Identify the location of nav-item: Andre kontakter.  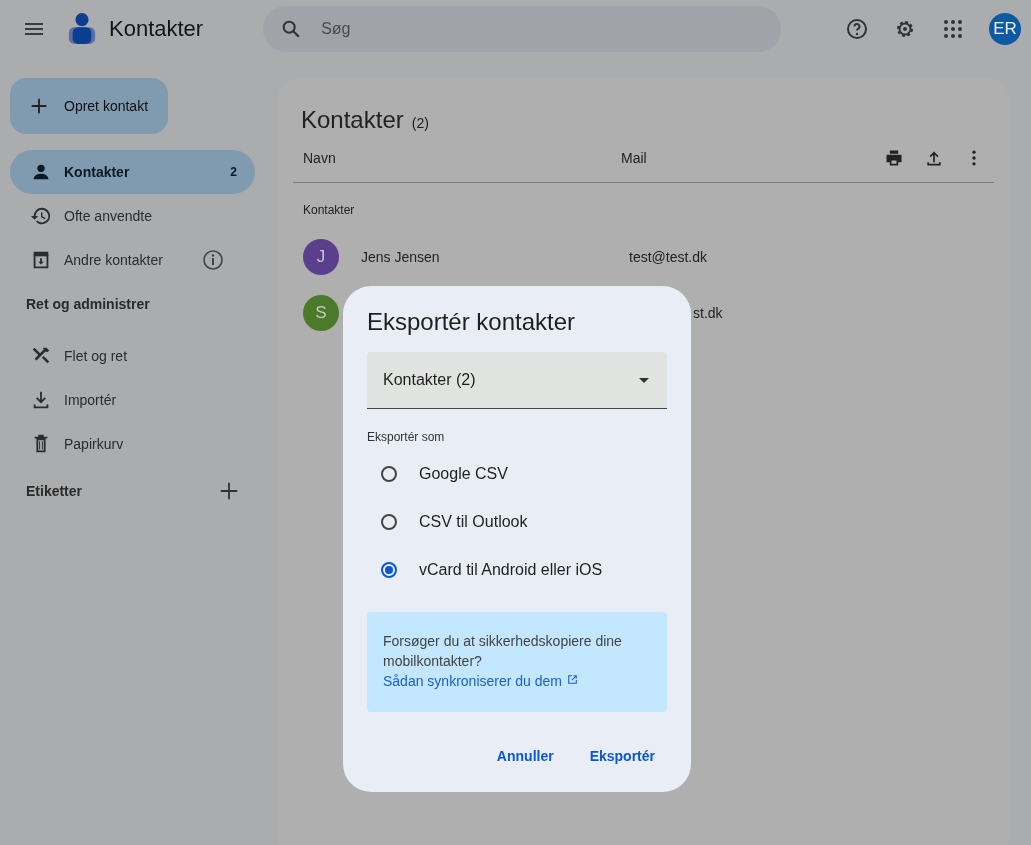
(132, 260).